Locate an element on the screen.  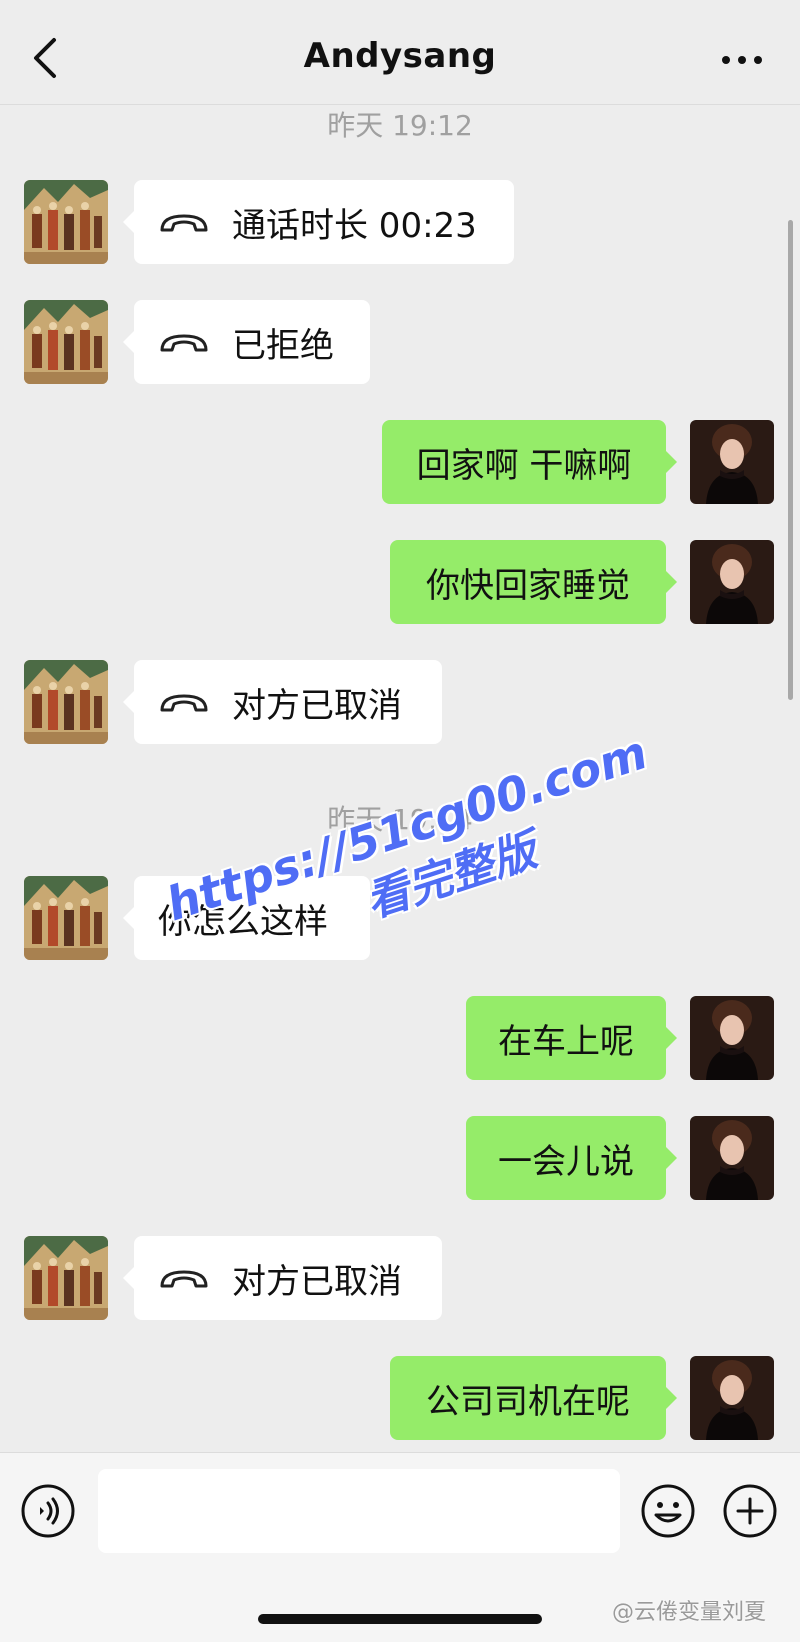
sent-message-bubble: 在车上呢 is located at coordinates (571, 1038).